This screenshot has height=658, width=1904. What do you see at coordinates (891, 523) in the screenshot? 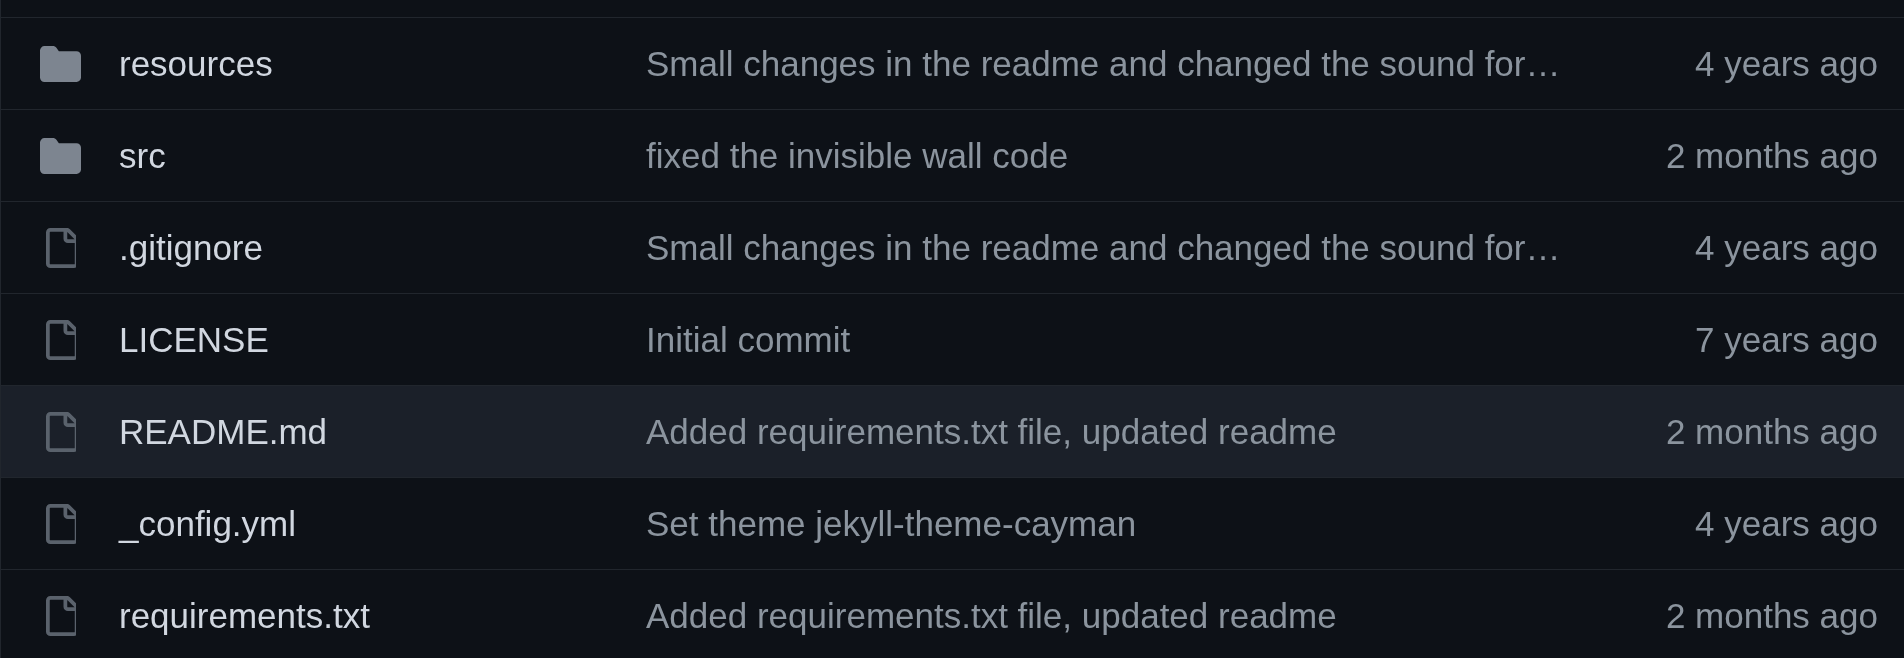
I see `commit-message-link: Set theme jekyll-theme-cayman` at bounding box center [891, 523].